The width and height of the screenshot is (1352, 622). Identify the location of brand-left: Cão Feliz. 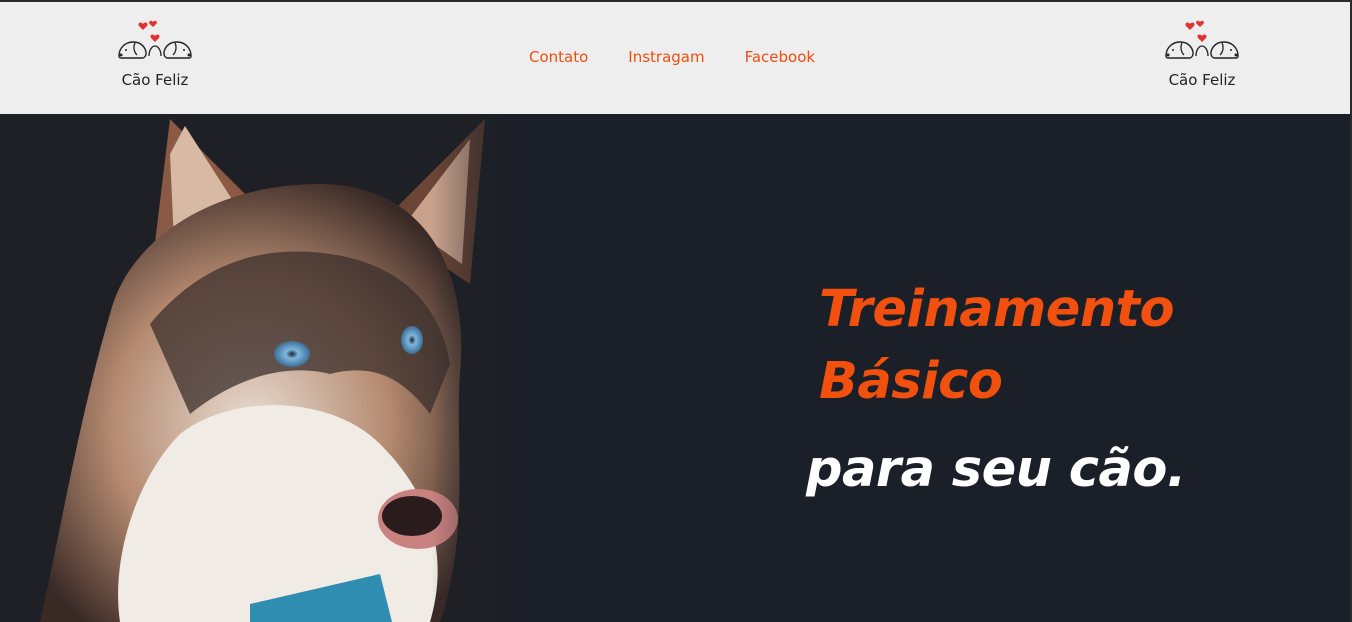
(155, 58).